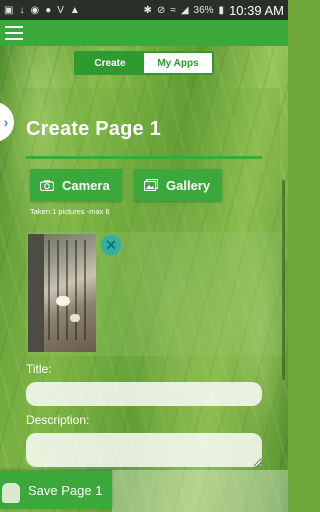 The height and width of the screenshot is (512, 320). I want to click on tab-my-apps: My Apps, so click(178, 63).